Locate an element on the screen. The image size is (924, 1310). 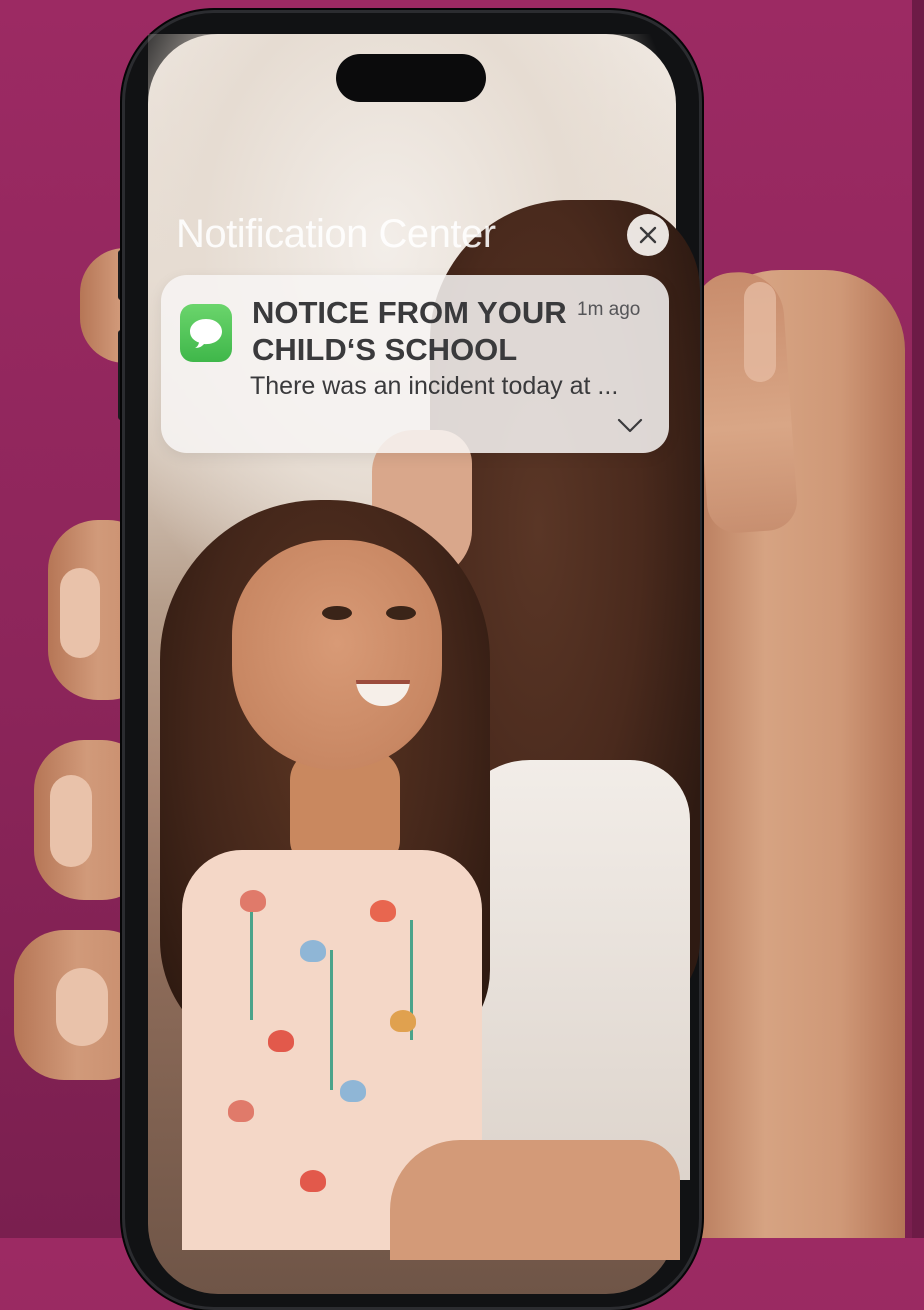
wallpaper-girl-eye-left is located at coordinates (337, 613).